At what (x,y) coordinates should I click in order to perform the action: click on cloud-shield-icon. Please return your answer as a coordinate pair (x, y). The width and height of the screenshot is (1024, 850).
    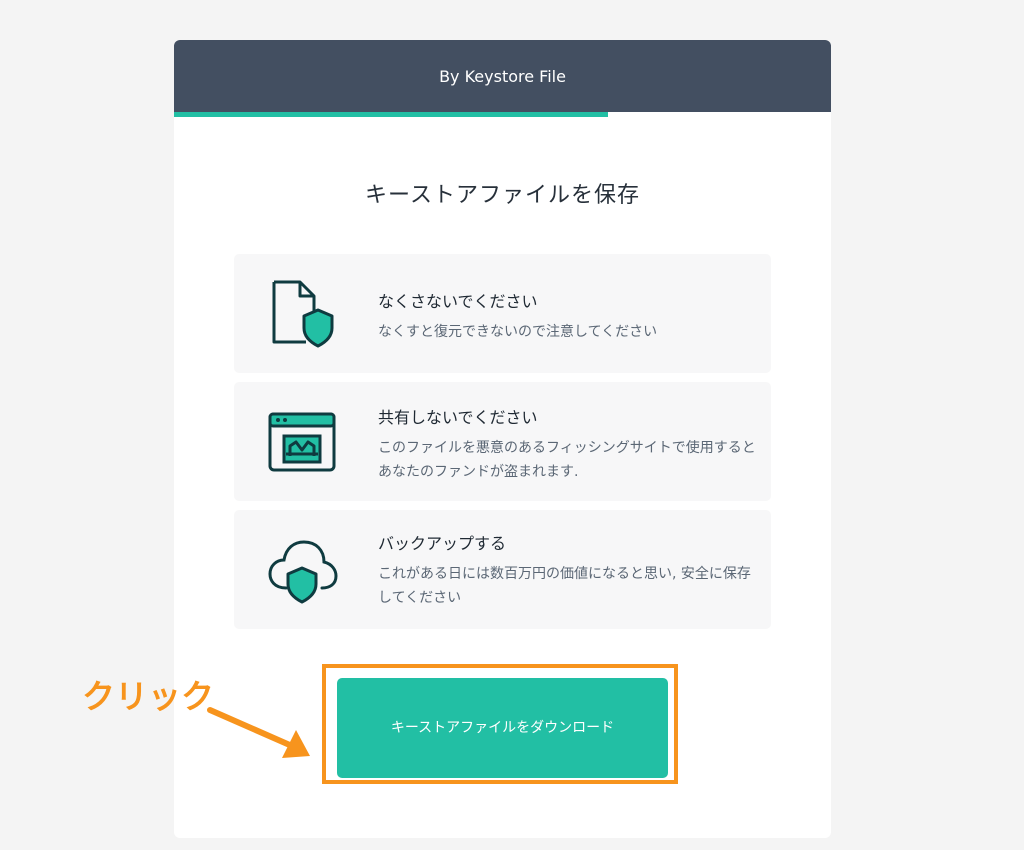
    Looking at the image, I should click on (303, 572).